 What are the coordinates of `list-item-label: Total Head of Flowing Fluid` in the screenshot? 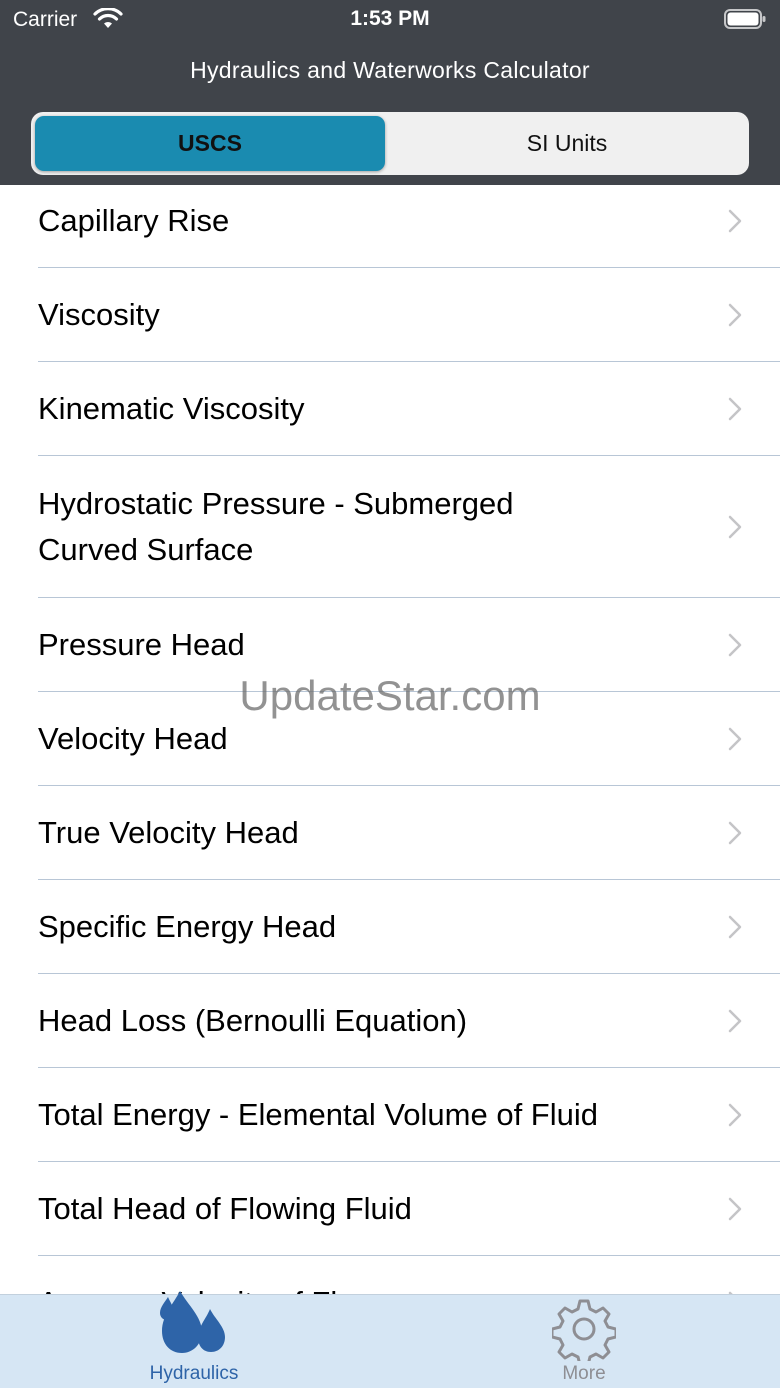 It's located at (225, 1208).